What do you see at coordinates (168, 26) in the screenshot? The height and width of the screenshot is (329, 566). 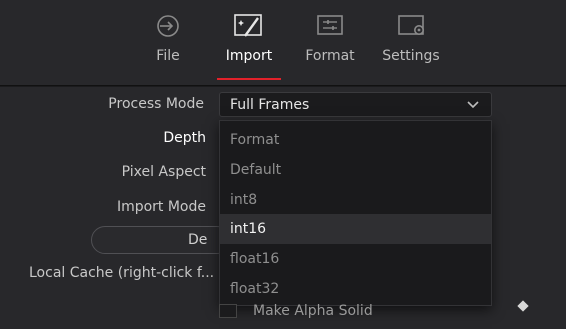 I see `file-import-icon` at bounding box center [168, 26].